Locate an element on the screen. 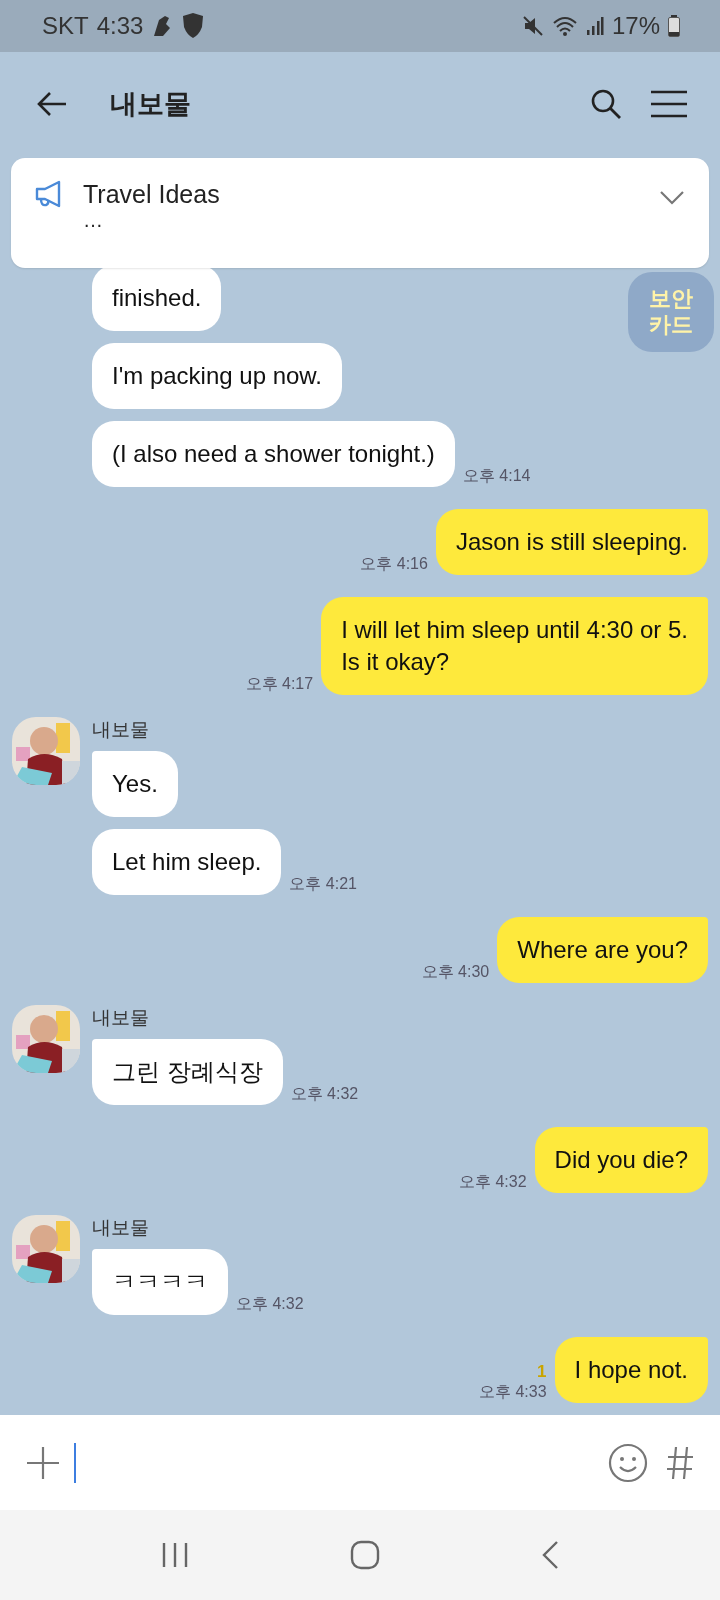 The height and width of the screenshot is (1600, 720). notice-title: Travel Ideas is located at coordinates (152, 194).